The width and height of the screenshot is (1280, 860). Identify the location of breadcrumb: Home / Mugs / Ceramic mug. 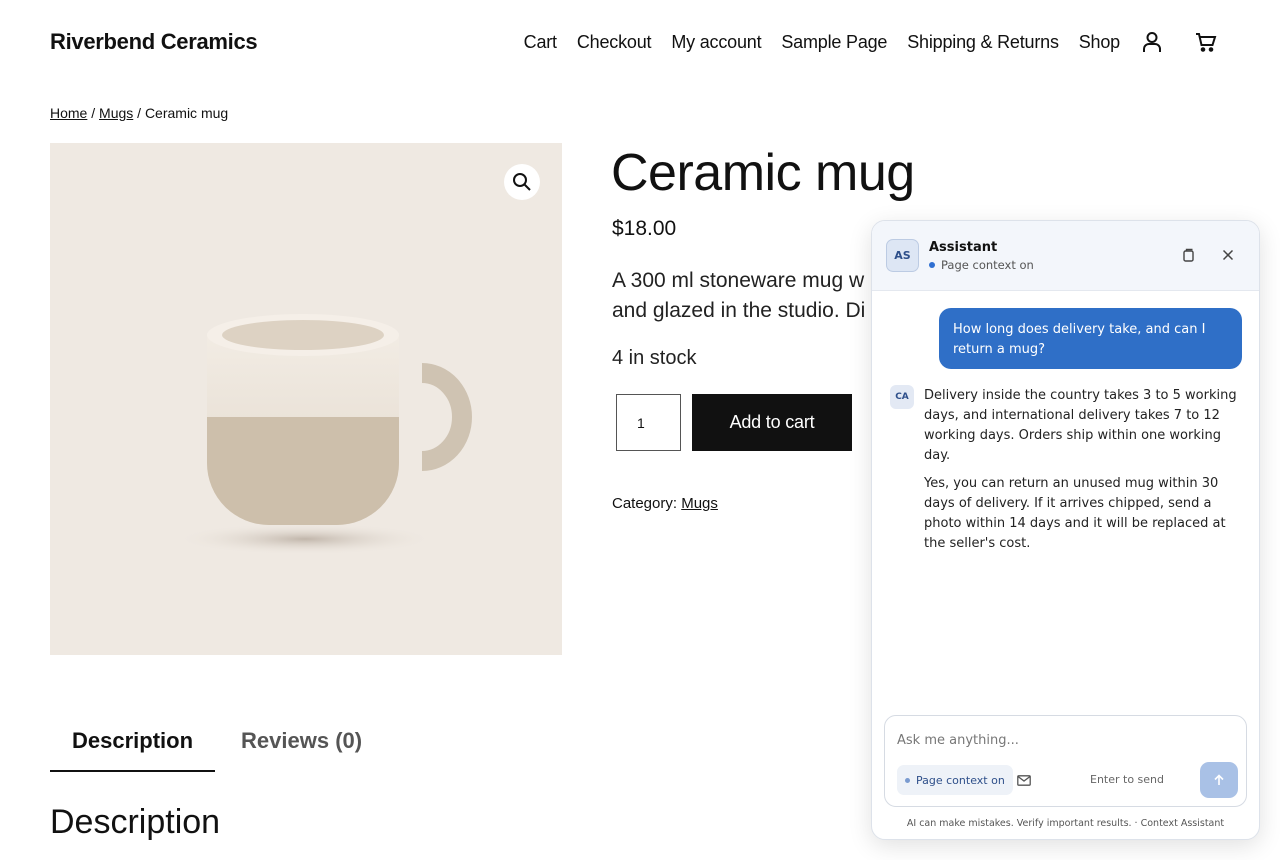
(139, 113).